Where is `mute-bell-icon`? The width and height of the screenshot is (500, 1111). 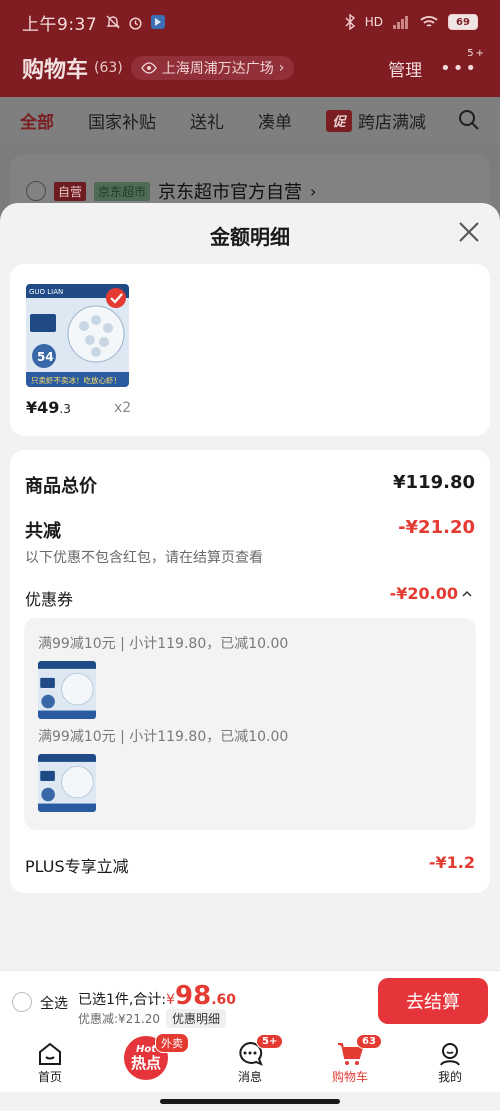
mute-bell-icon is located at coordinates (113, 22).